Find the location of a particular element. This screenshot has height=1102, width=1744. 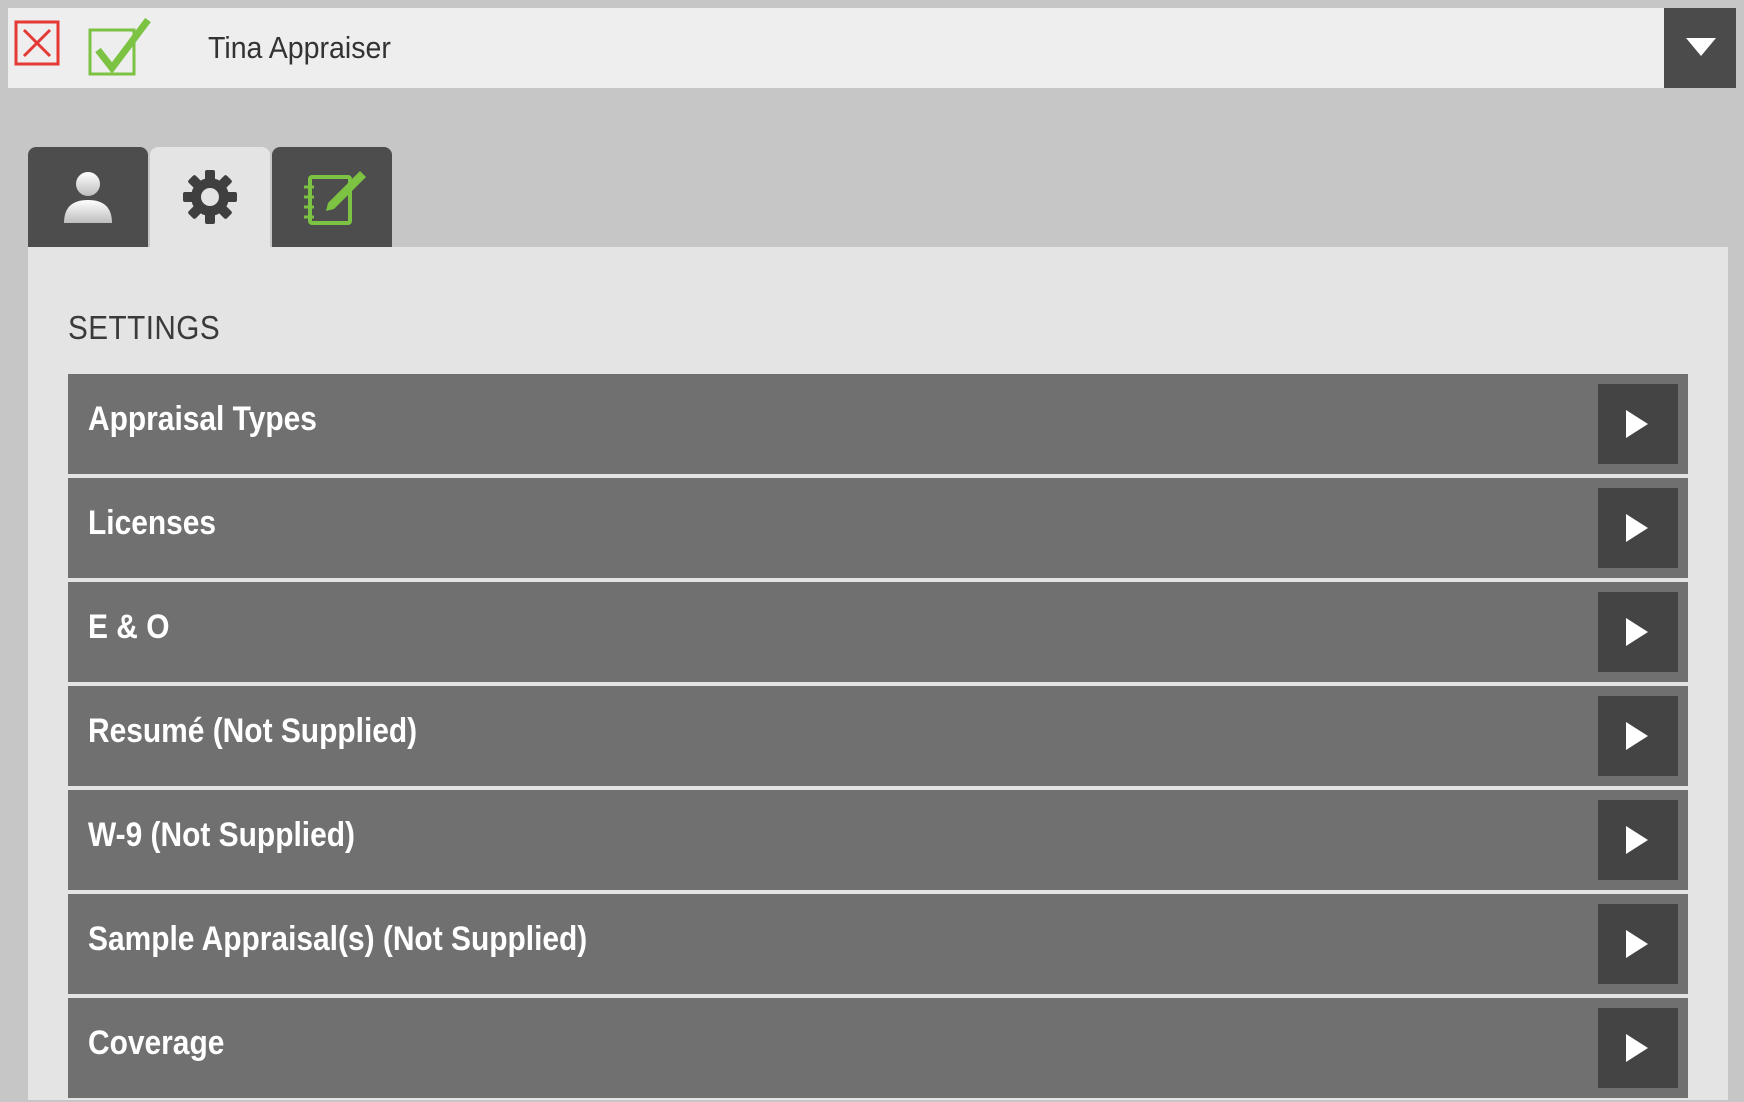

tab-settings is located at coordinates (210, 197).